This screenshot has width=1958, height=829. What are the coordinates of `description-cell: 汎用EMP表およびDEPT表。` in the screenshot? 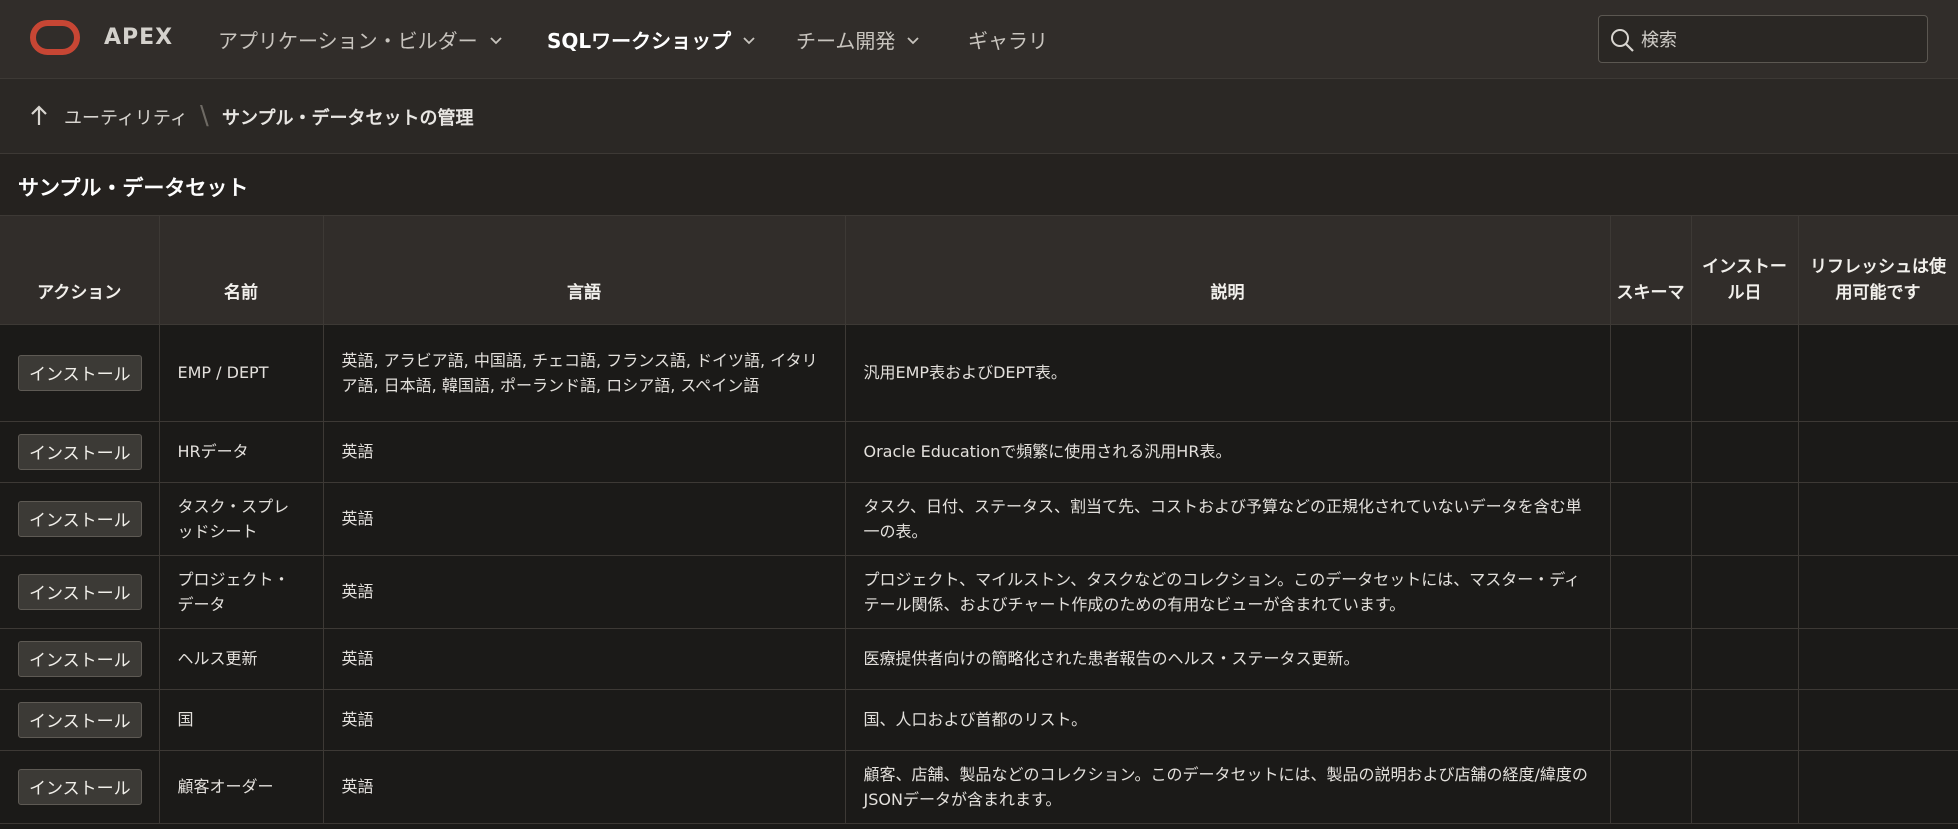 It's located at (1228, 373).